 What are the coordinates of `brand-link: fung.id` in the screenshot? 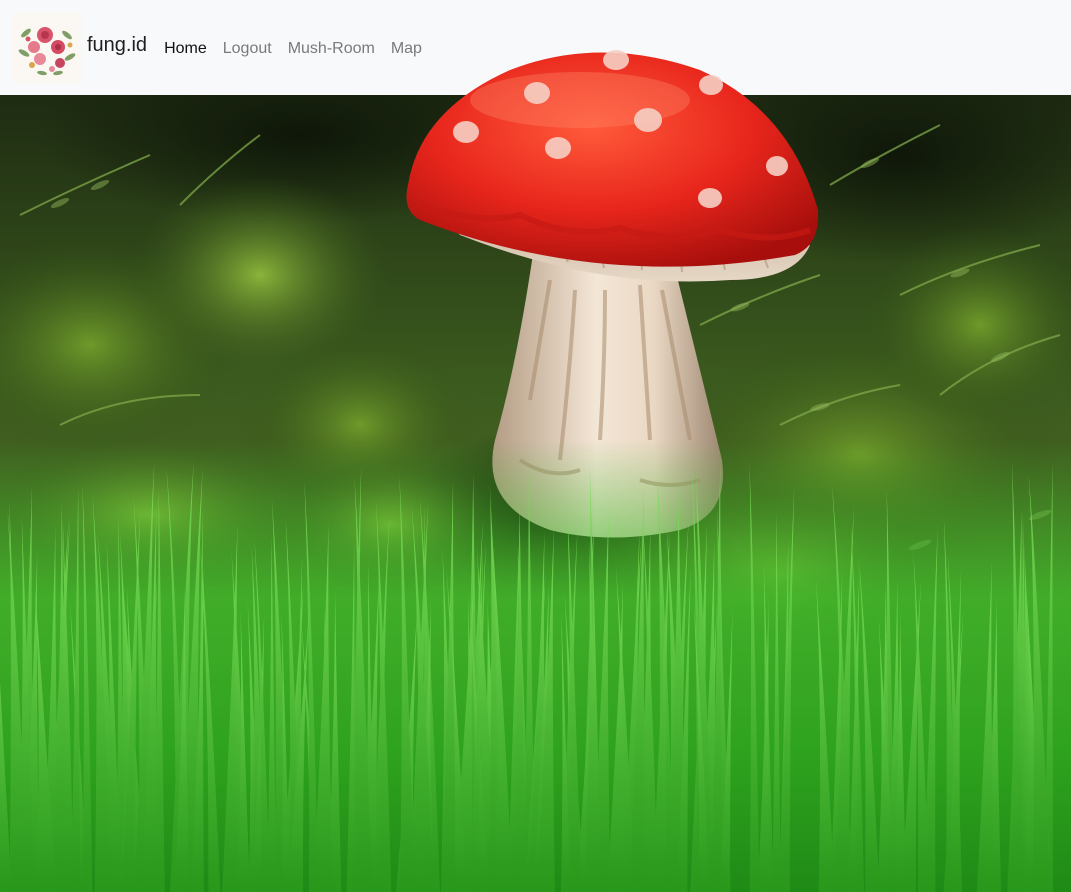 It's located at (80, 47).